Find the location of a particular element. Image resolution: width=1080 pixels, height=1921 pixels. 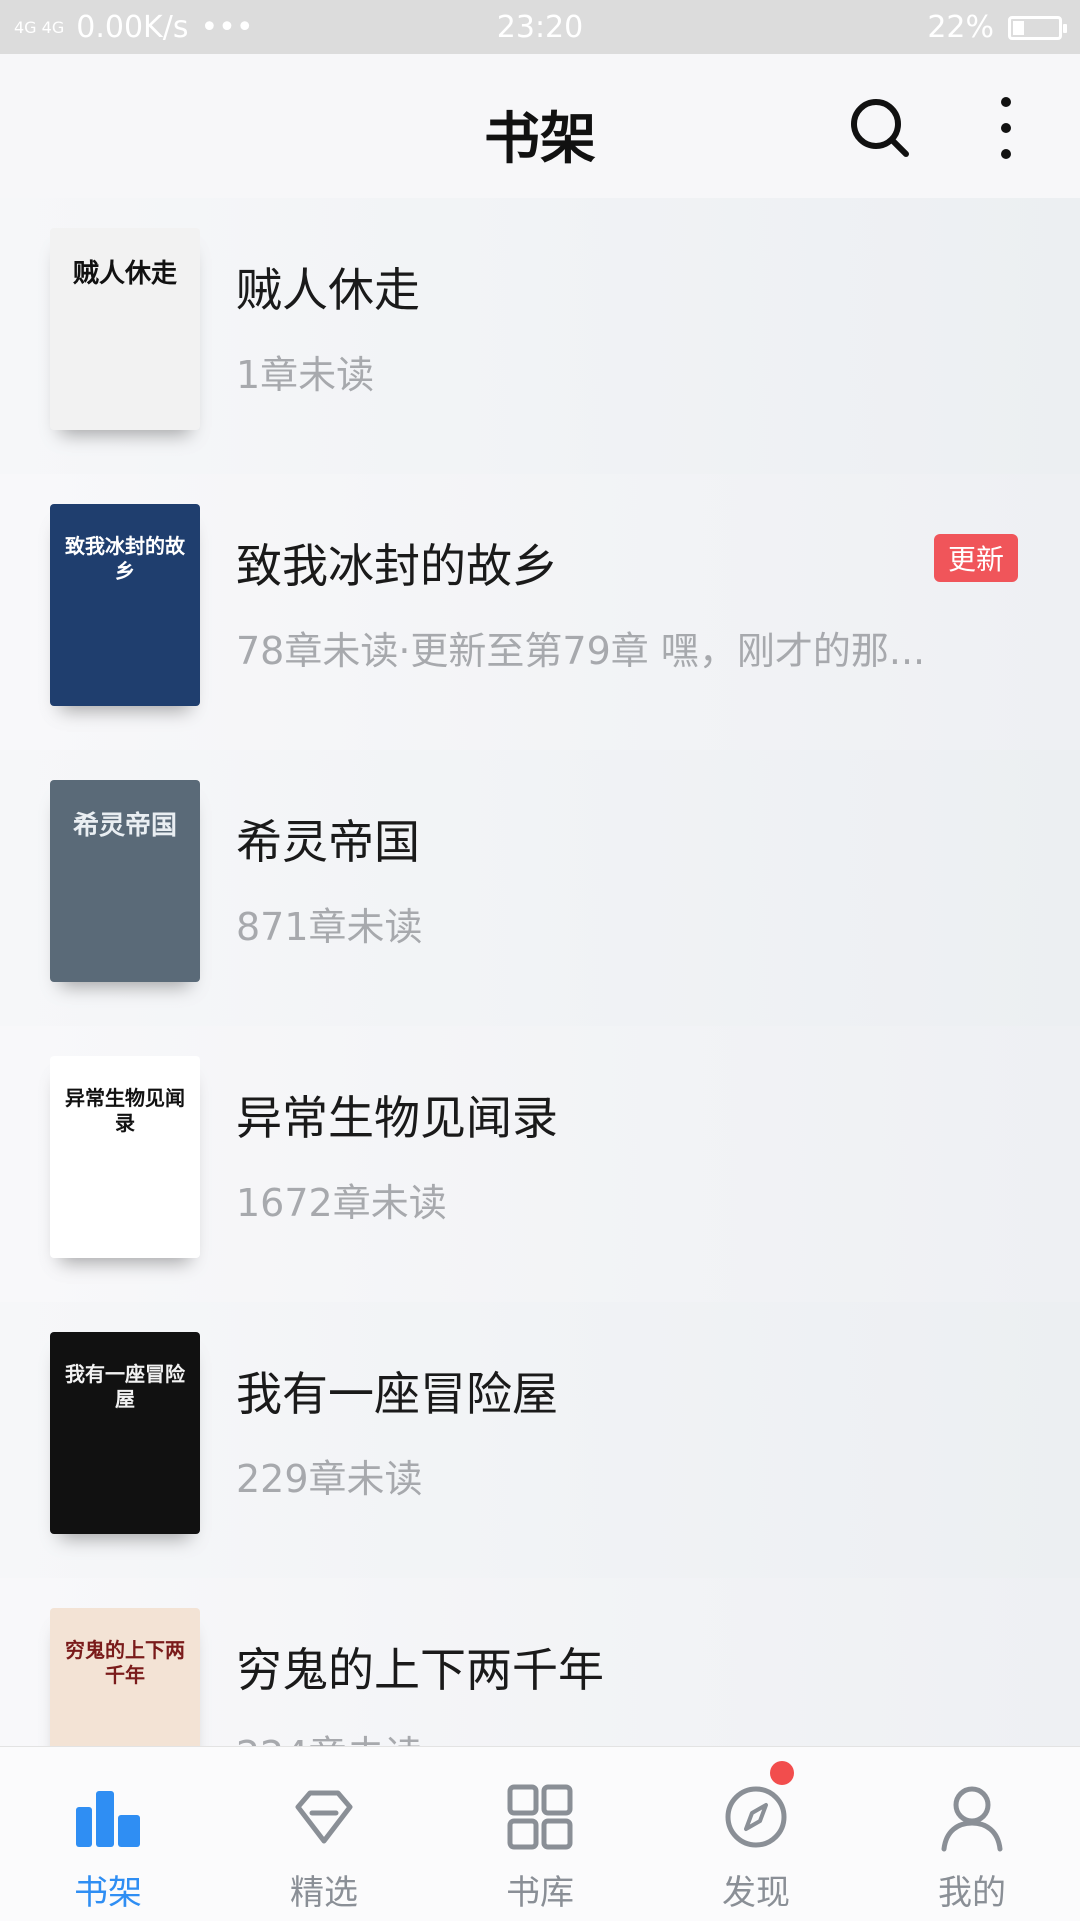

book-cover: 致我冰封的故乡 is located at coordinates (125, 605).